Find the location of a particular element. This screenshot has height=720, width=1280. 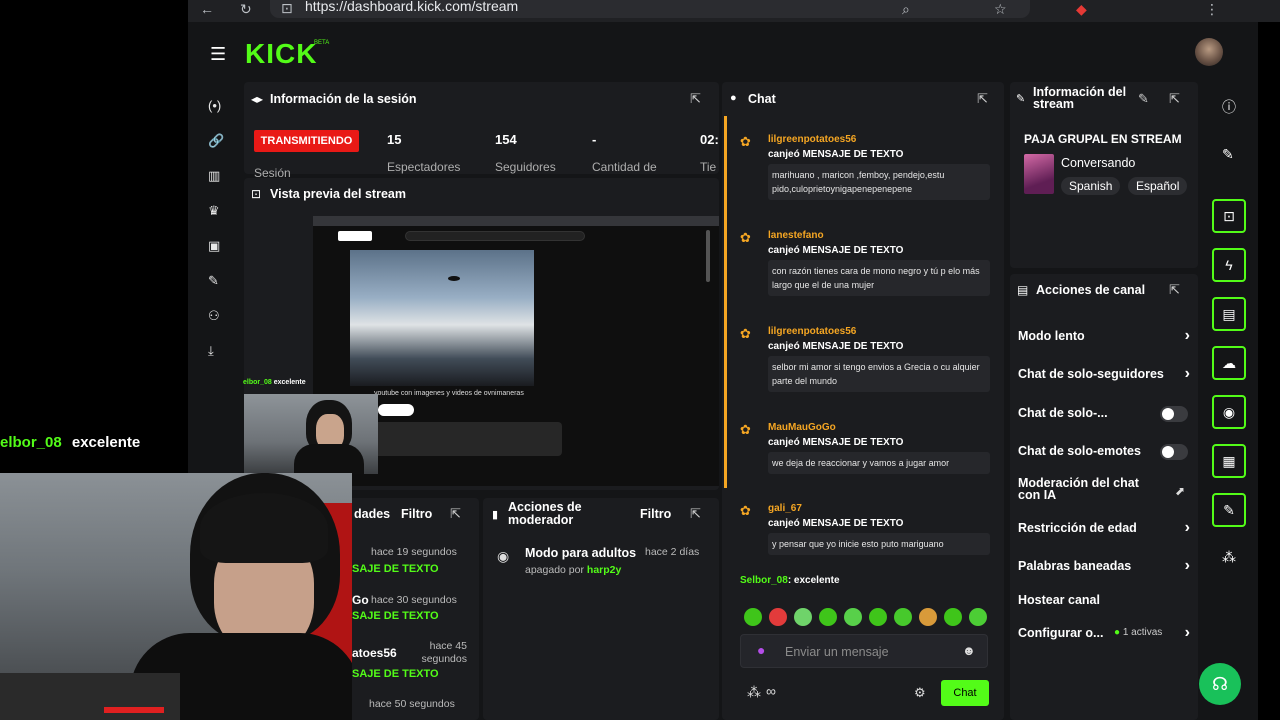

stream-category: Conversando is located at coordinates (1098, 163).